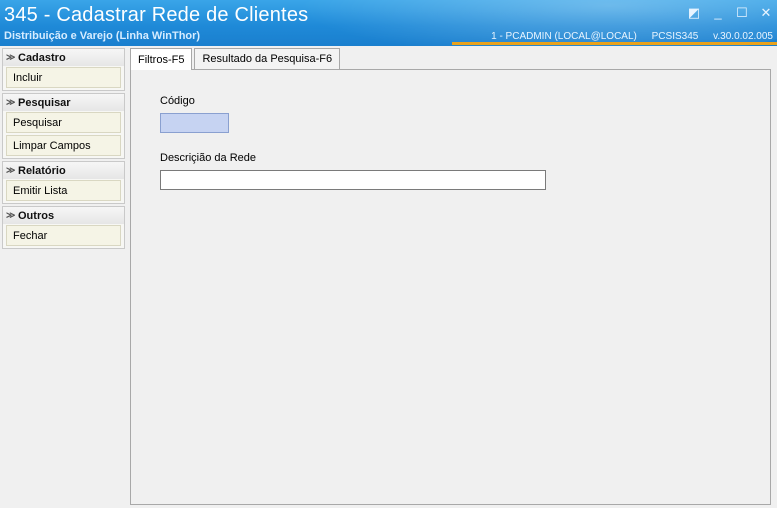  I want to click on codigo-label: Código, so click(177, 101).